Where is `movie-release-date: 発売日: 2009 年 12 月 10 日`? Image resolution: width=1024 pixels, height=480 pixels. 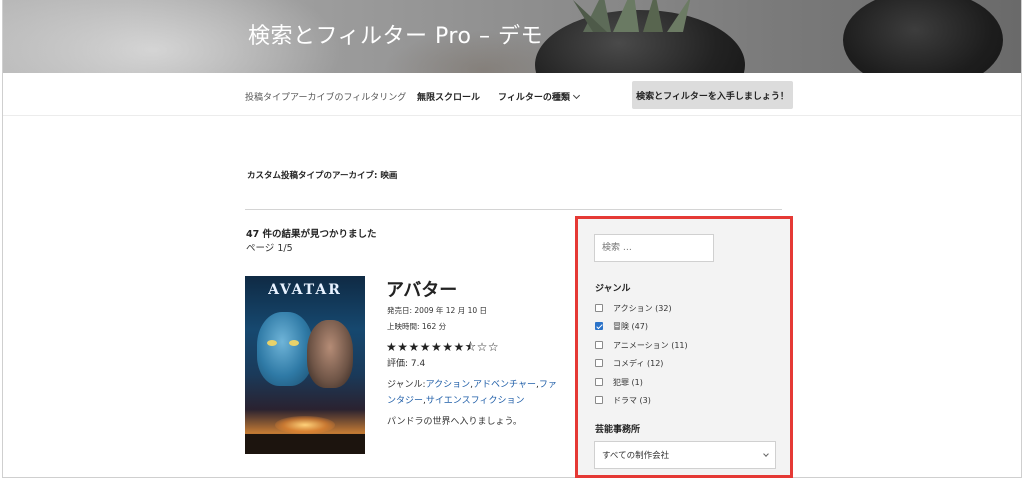
movie-release-date: 発売日: 2009 年 12 月 10 日 is located at coordinates (437, 310).